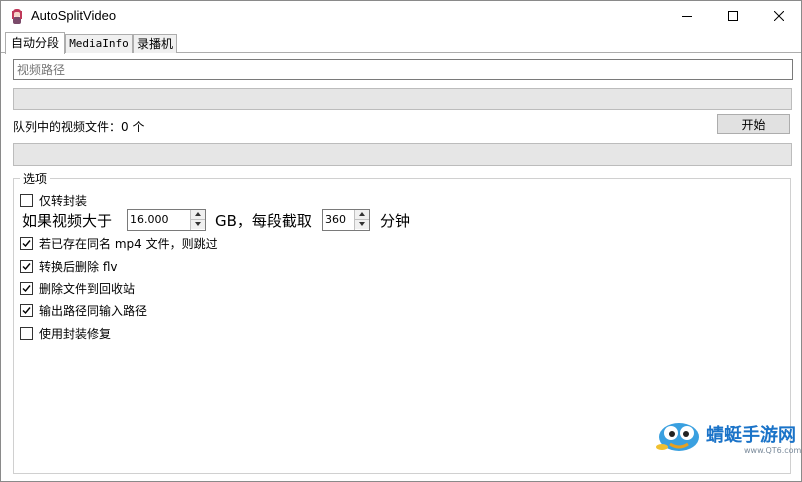 The width and height of the screenshot is (802, 482). Describe the element at coordinates (395, 221) in the screenshot. I see `split-suffix-label: 分钟` at that location.